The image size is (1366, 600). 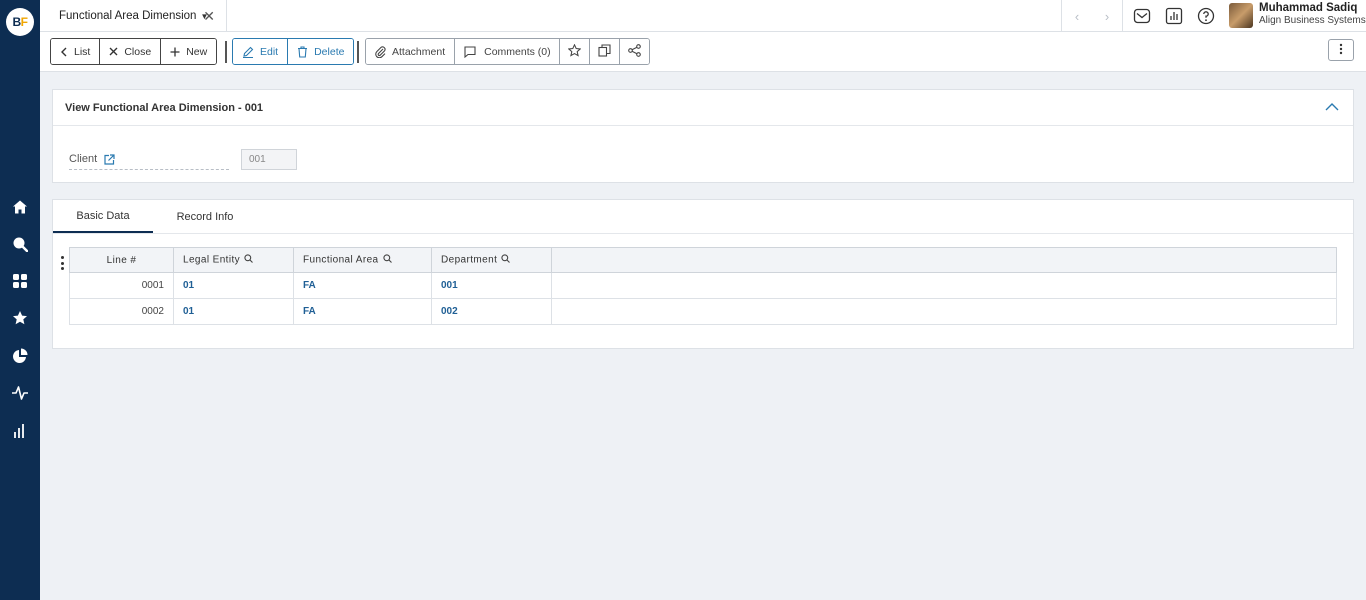 What do you see at coordinates (1174, 16) in the screenshot?
I see `reports-icon` at bounding box center [1174, 16].